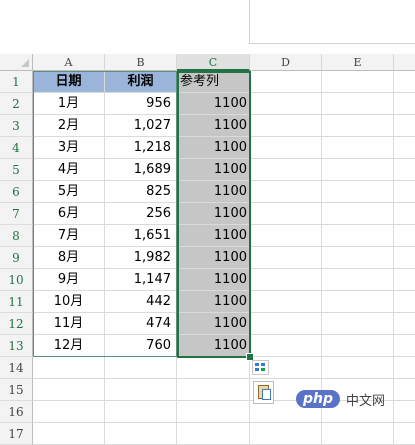  Describe the element at coordinates (16, 368) in the screenshot. I see `row-header: 14` at that location.